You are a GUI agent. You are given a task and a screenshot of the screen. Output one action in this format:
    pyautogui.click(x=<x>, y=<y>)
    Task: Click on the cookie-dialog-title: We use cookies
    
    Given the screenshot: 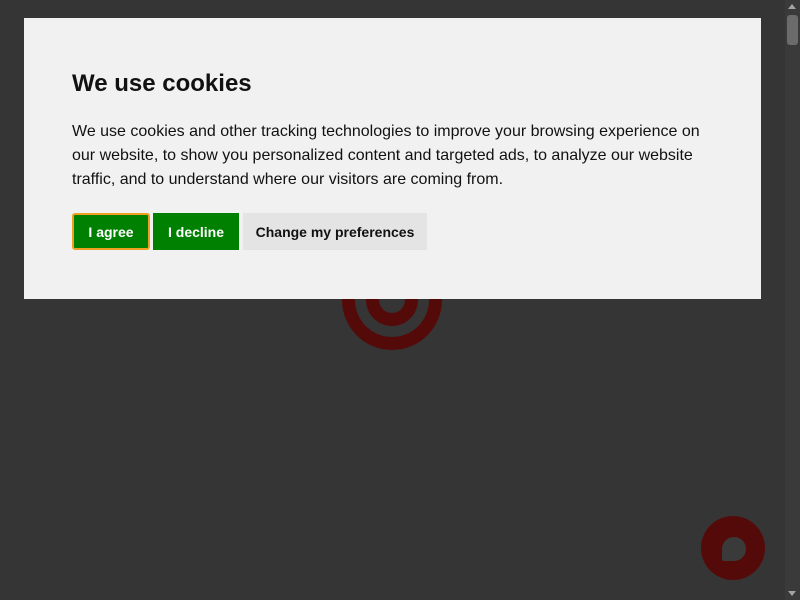 What is the action you would take?
    pyautogui.click(x=162, y=83)
    